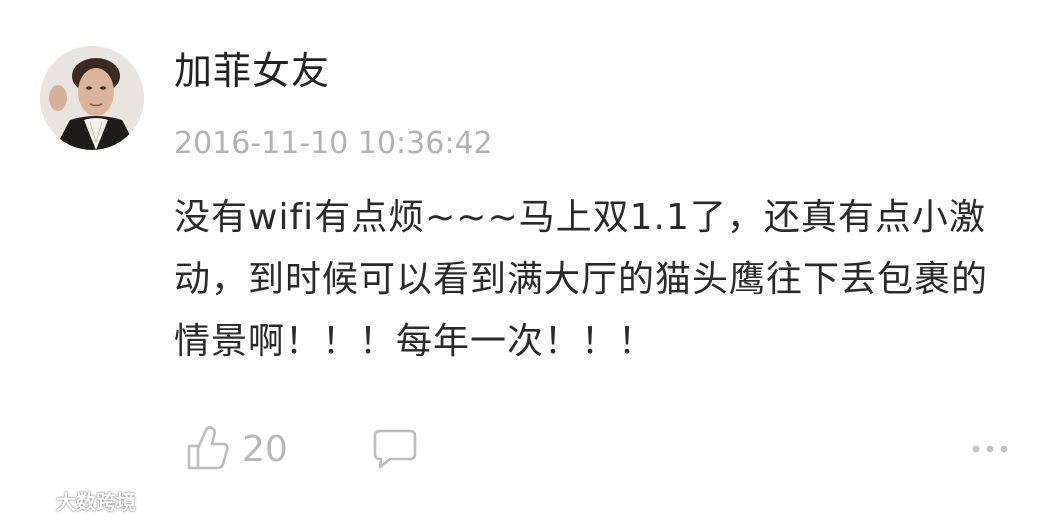 This screenshot has width=1062, height=522. I want to click on avatar, so click(92, 98).